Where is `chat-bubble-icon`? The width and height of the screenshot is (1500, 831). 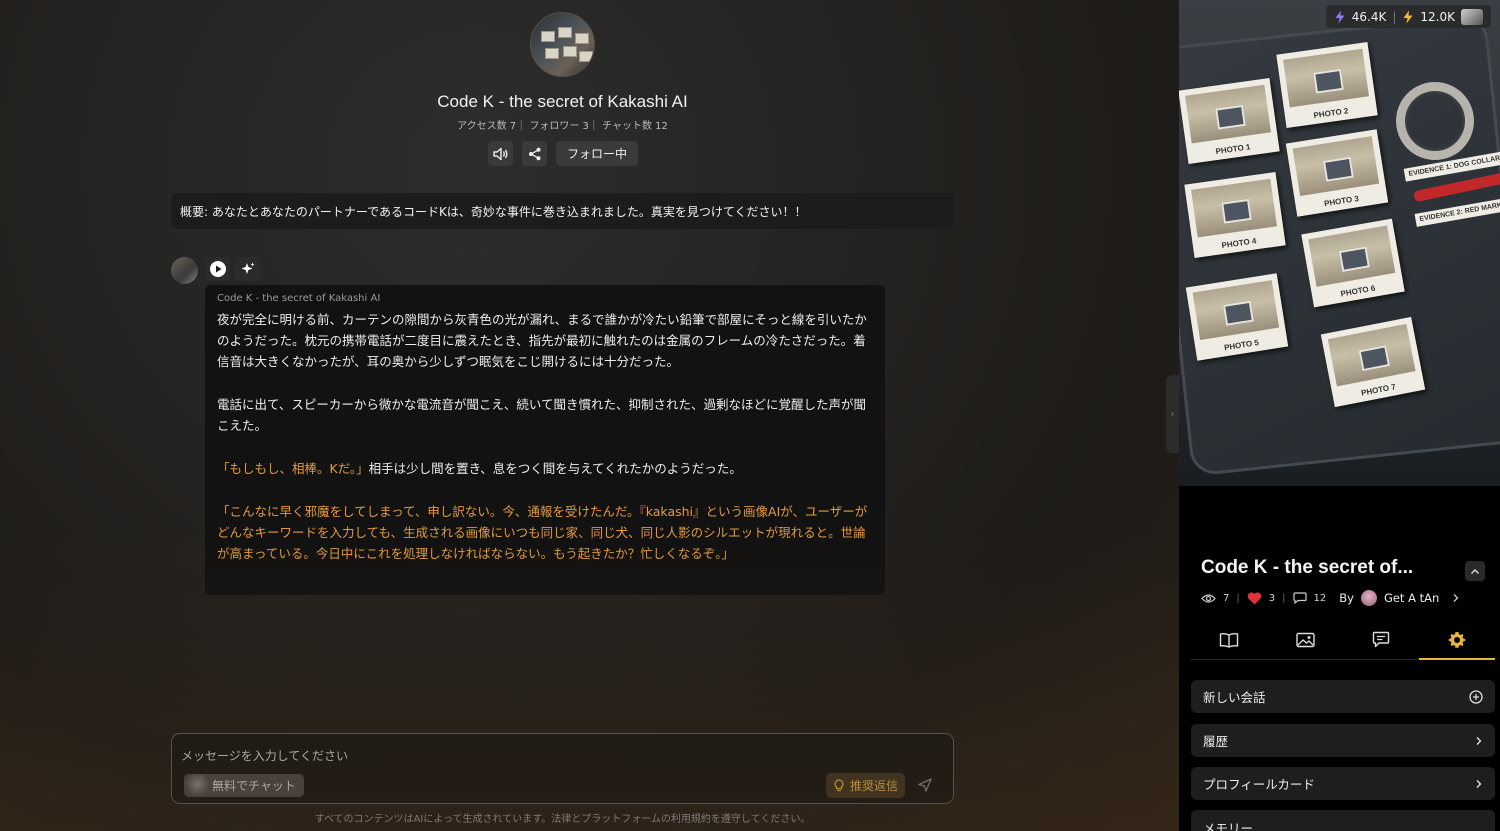
chat-bubble-icon is located at coordinates (1299, 598).